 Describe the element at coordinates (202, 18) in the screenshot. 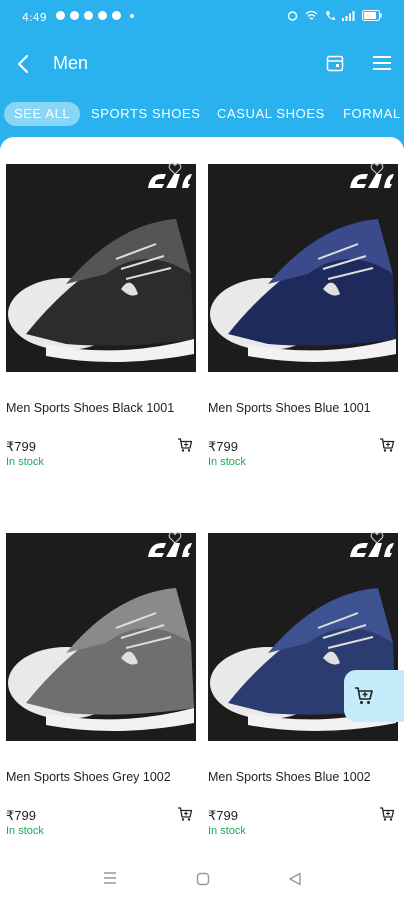

I see `status-bar: 4:49` at that location.